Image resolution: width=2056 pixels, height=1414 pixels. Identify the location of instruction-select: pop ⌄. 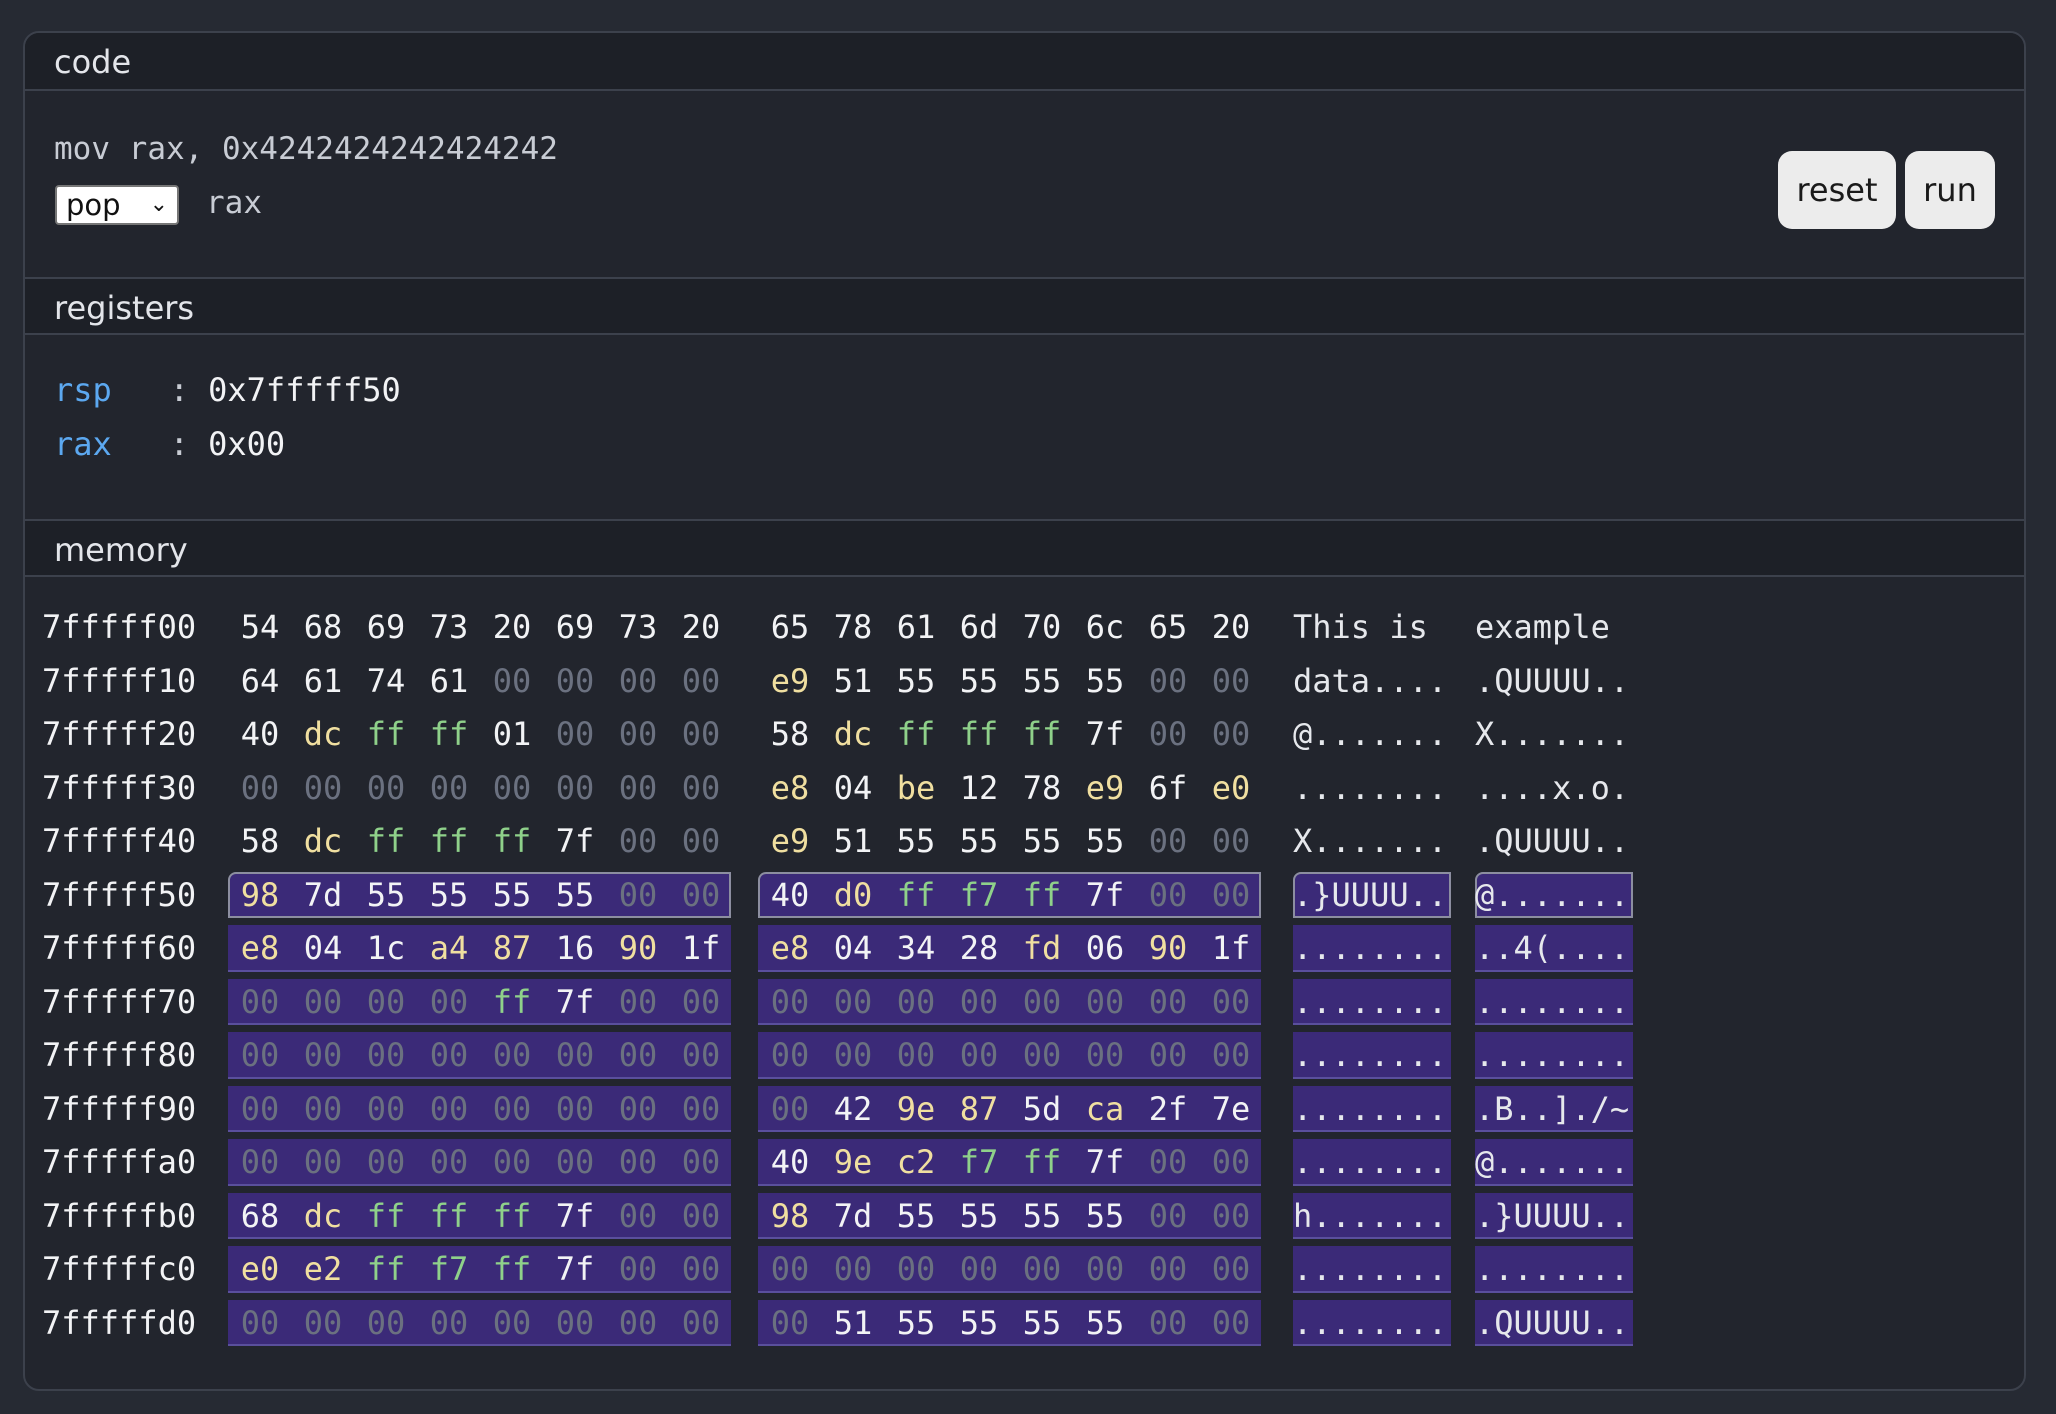
(117, 205).